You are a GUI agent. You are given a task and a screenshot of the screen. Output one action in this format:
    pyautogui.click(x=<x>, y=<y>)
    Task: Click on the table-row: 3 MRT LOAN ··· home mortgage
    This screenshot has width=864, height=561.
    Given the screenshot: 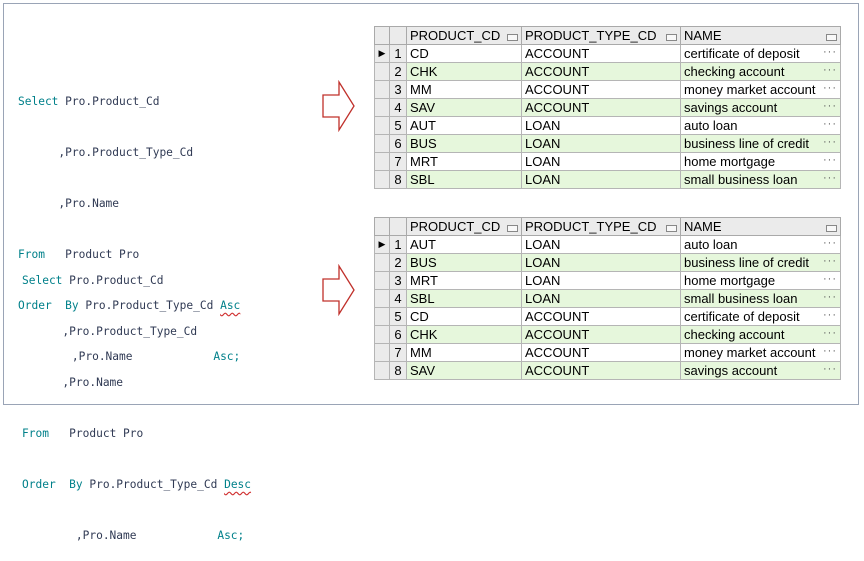 What is the action you would take?
    pyautogui.click(x=607, y=280)
    